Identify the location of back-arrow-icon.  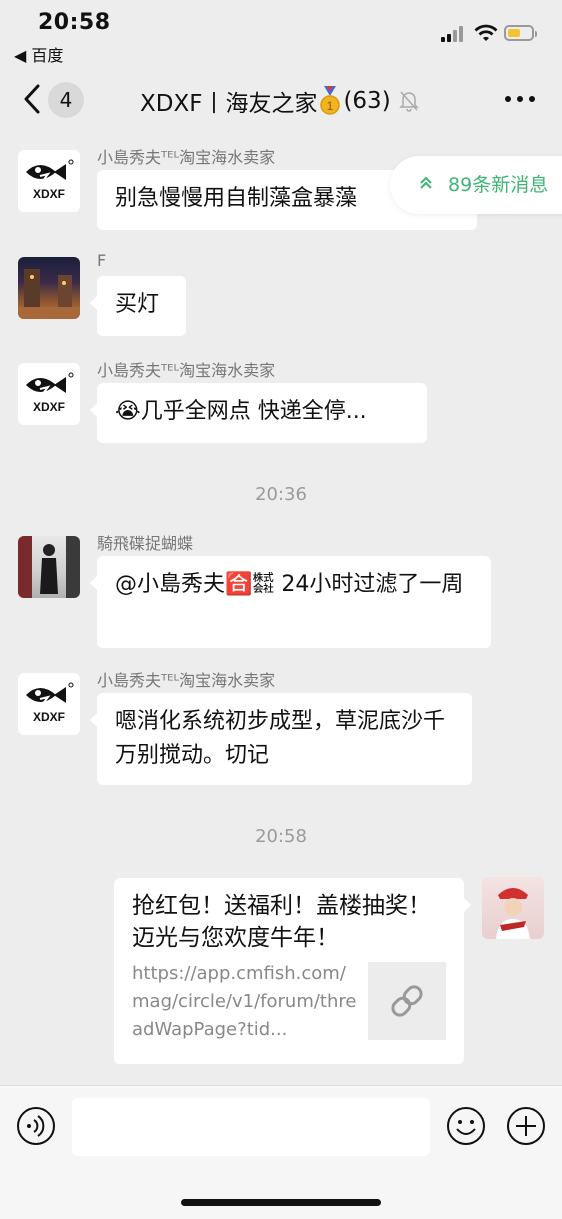
(33, 99).